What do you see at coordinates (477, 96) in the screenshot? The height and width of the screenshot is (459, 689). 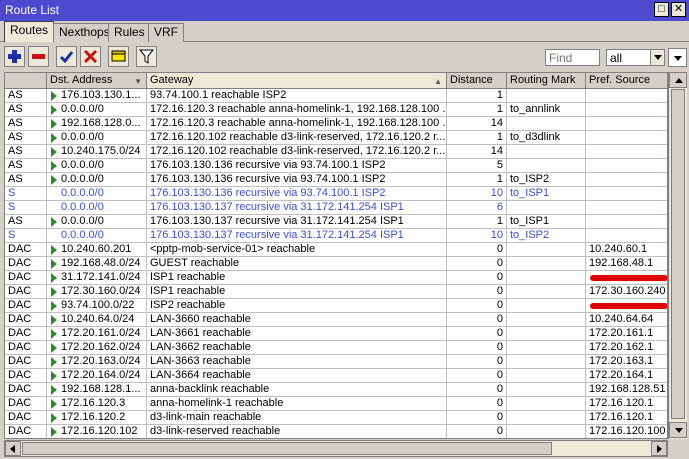 I see `cell-distance: 1` at bounding box center [477, 96].